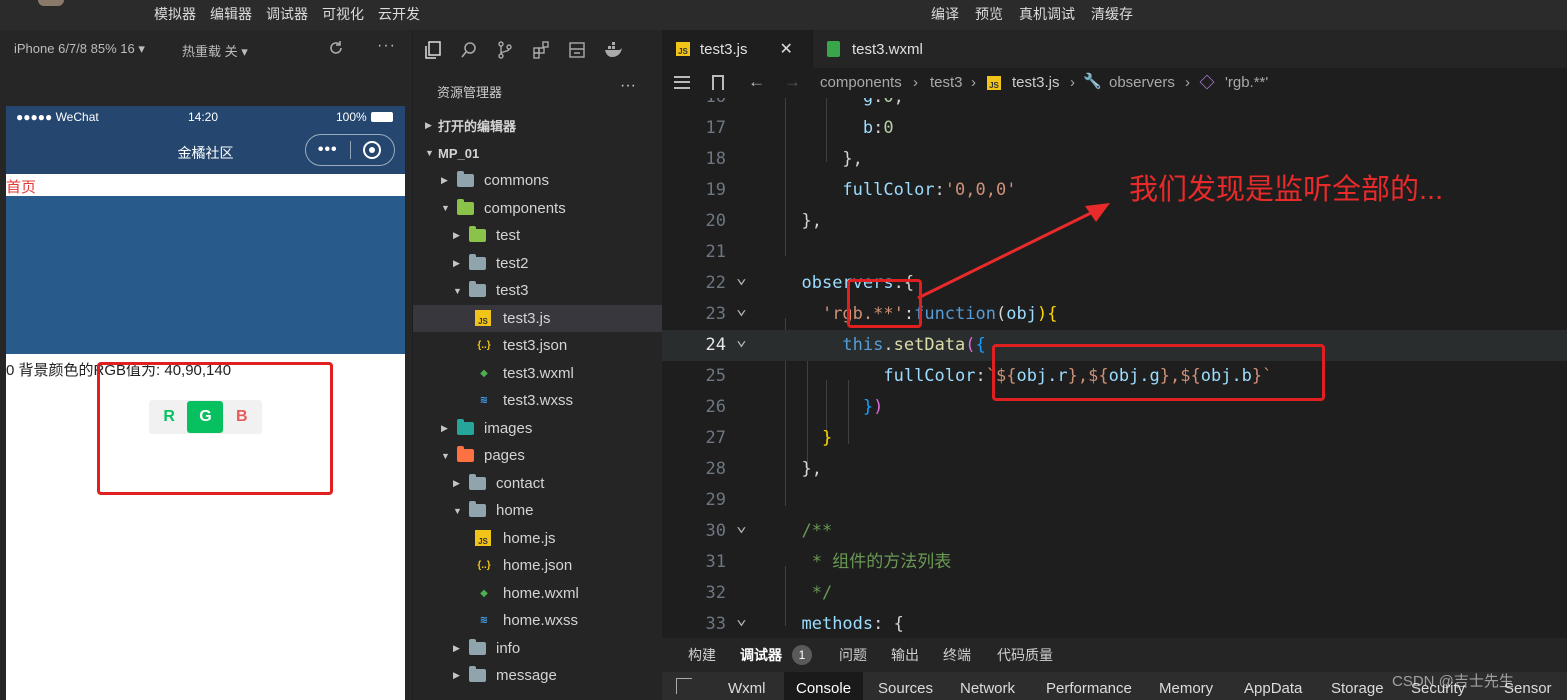 The image size is (1567, 700). I want to click on back-icon: ←, so click(756, 82).